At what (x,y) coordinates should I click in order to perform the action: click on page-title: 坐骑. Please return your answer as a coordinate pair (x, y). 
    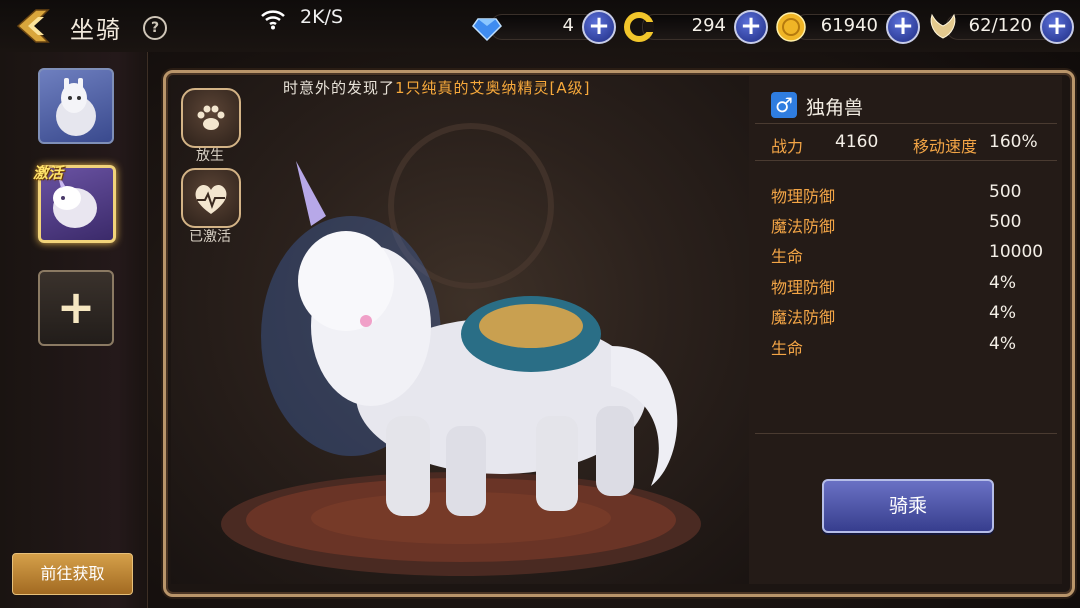
    Looking at the image, I should click on (96, 30).